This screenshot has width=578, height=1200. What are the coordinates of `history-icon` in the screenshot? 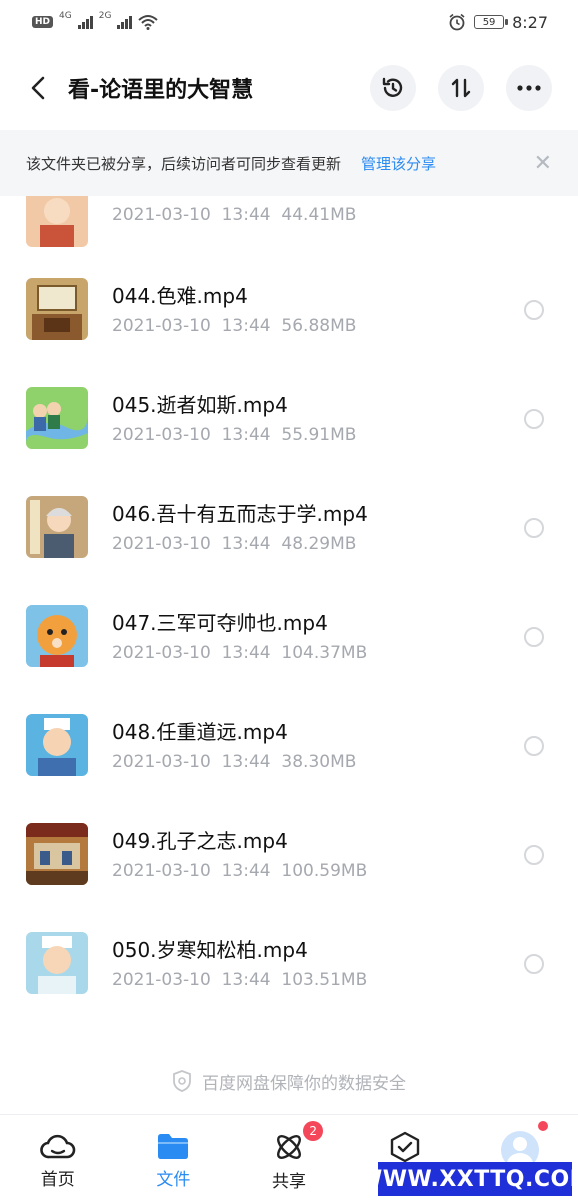 It's located at (392, 87).